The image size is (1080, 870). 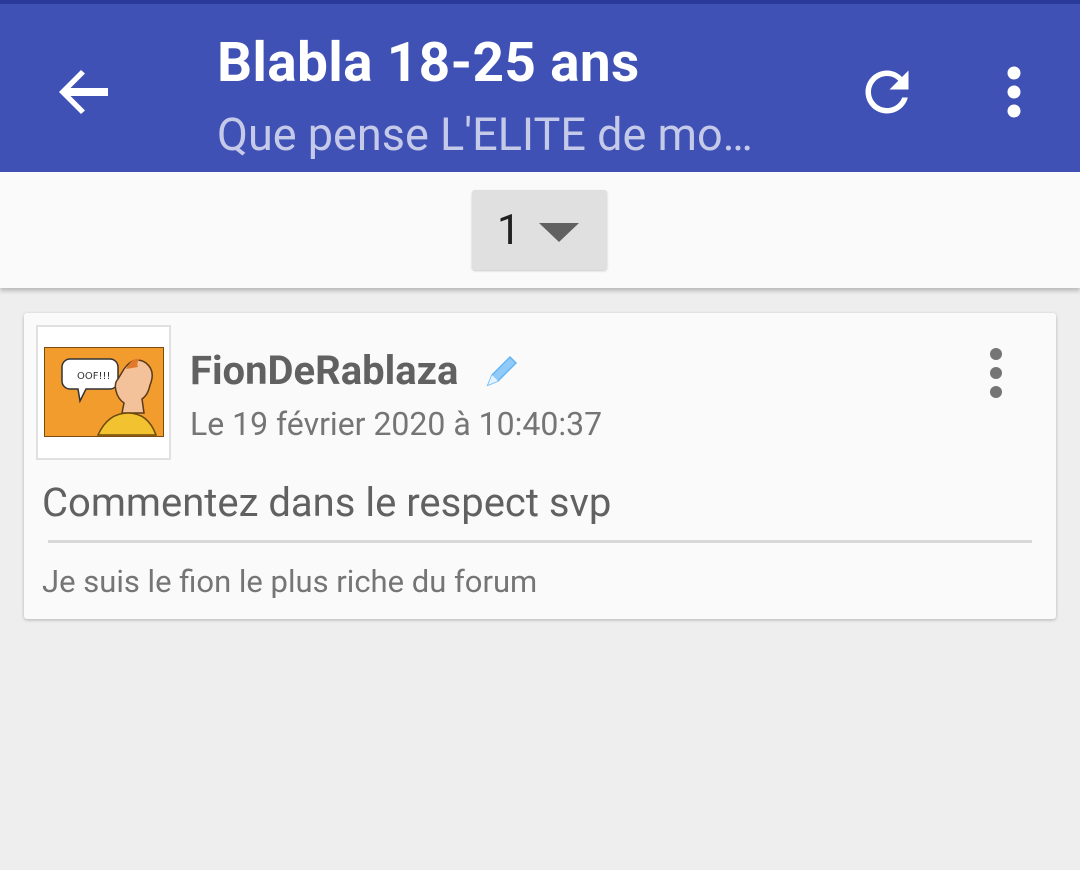 I want to click on back-button, so click(x=84, y=91).